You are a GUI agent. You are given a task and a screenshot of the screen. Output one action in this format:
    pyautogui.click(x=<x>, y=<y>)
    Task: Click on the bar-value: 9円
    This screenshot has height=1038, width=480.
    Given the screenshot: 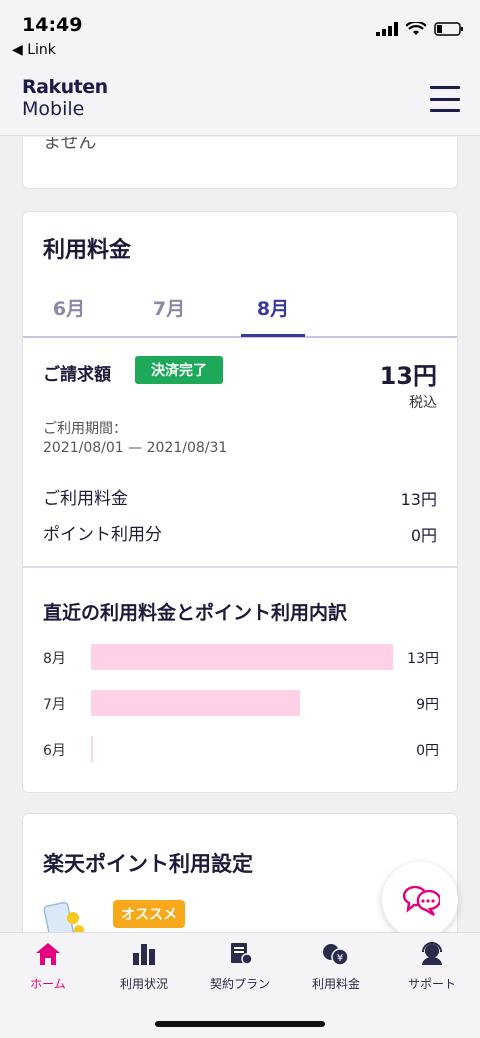 What is the action you would take?
    pyautogui.click(x=427, y=705)
    